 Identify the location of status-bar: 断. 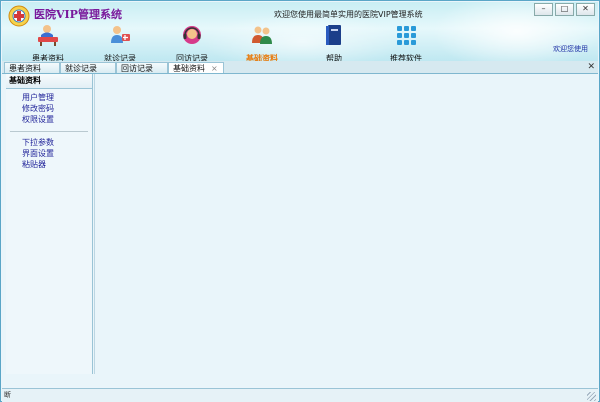
(300, 395).